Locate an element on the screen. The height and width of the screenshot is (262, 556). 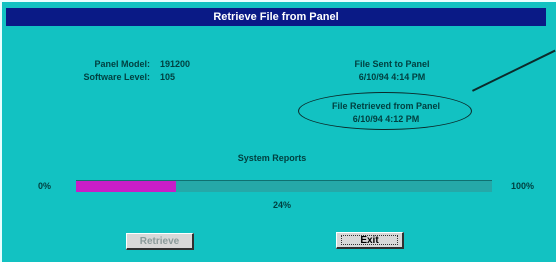
progress-max-label: 100% is located at coordinates (523, 186).